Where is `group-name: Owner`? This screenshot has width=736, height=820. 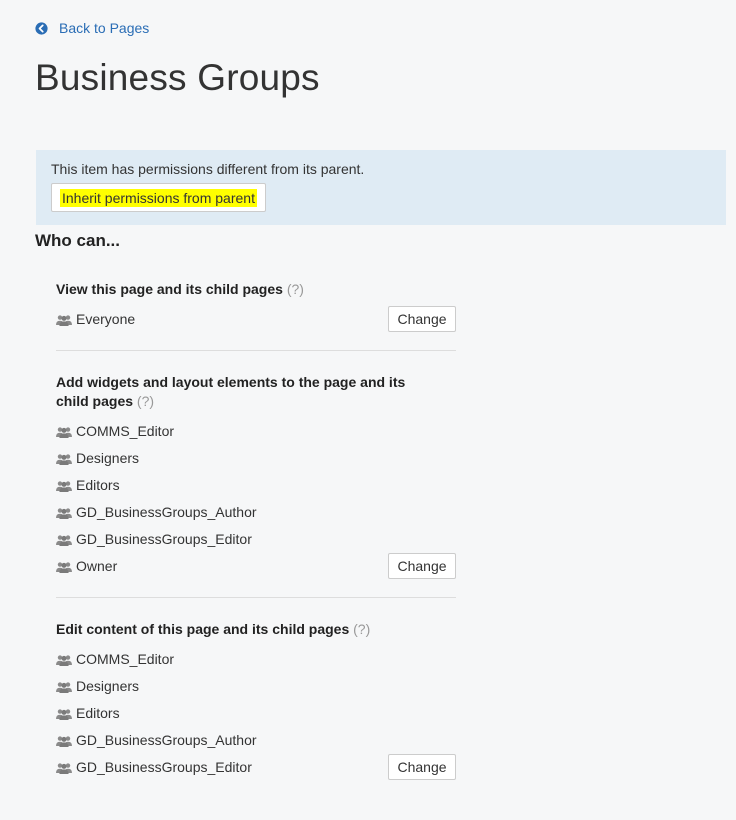 group-name: Owner is located at coordinates (97, 565).